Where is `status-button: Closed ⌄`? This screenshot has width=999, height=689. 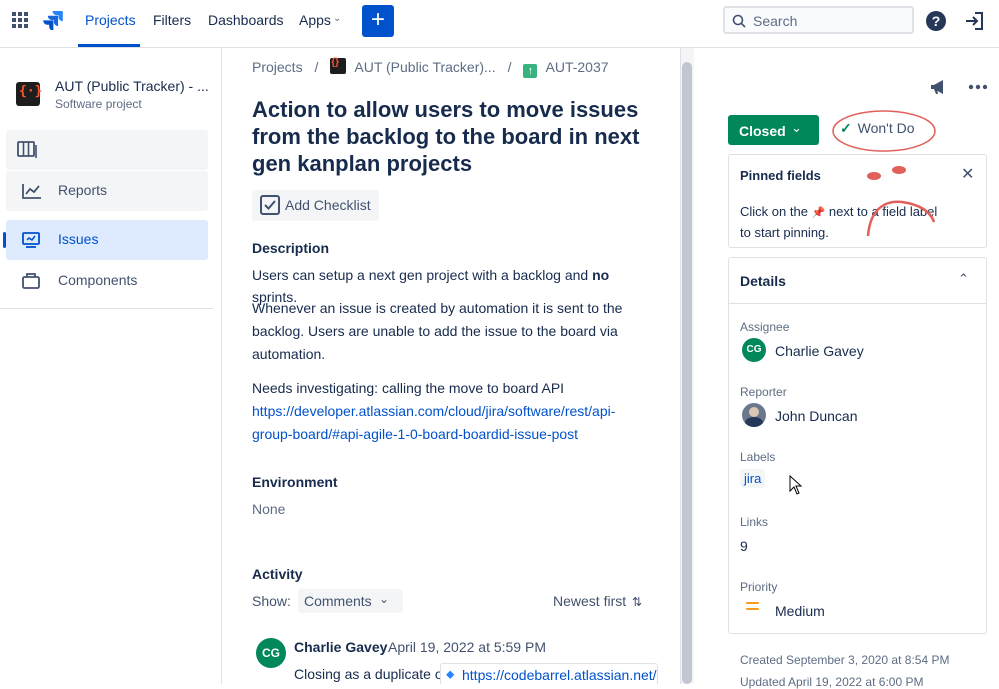
status-button: Closed ⌄ is located at coordinates (773, 130).